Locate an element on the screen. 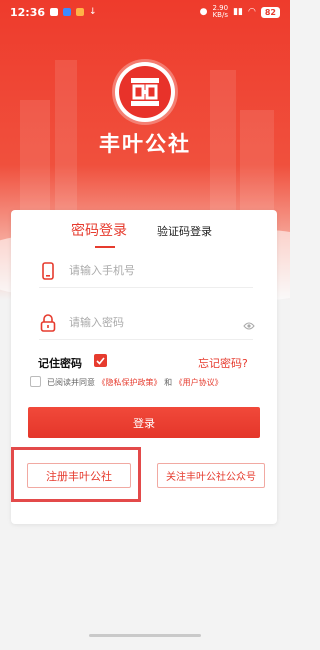 The image size is (320, 650). app-notification-icon is located at coordinates (80, 12).